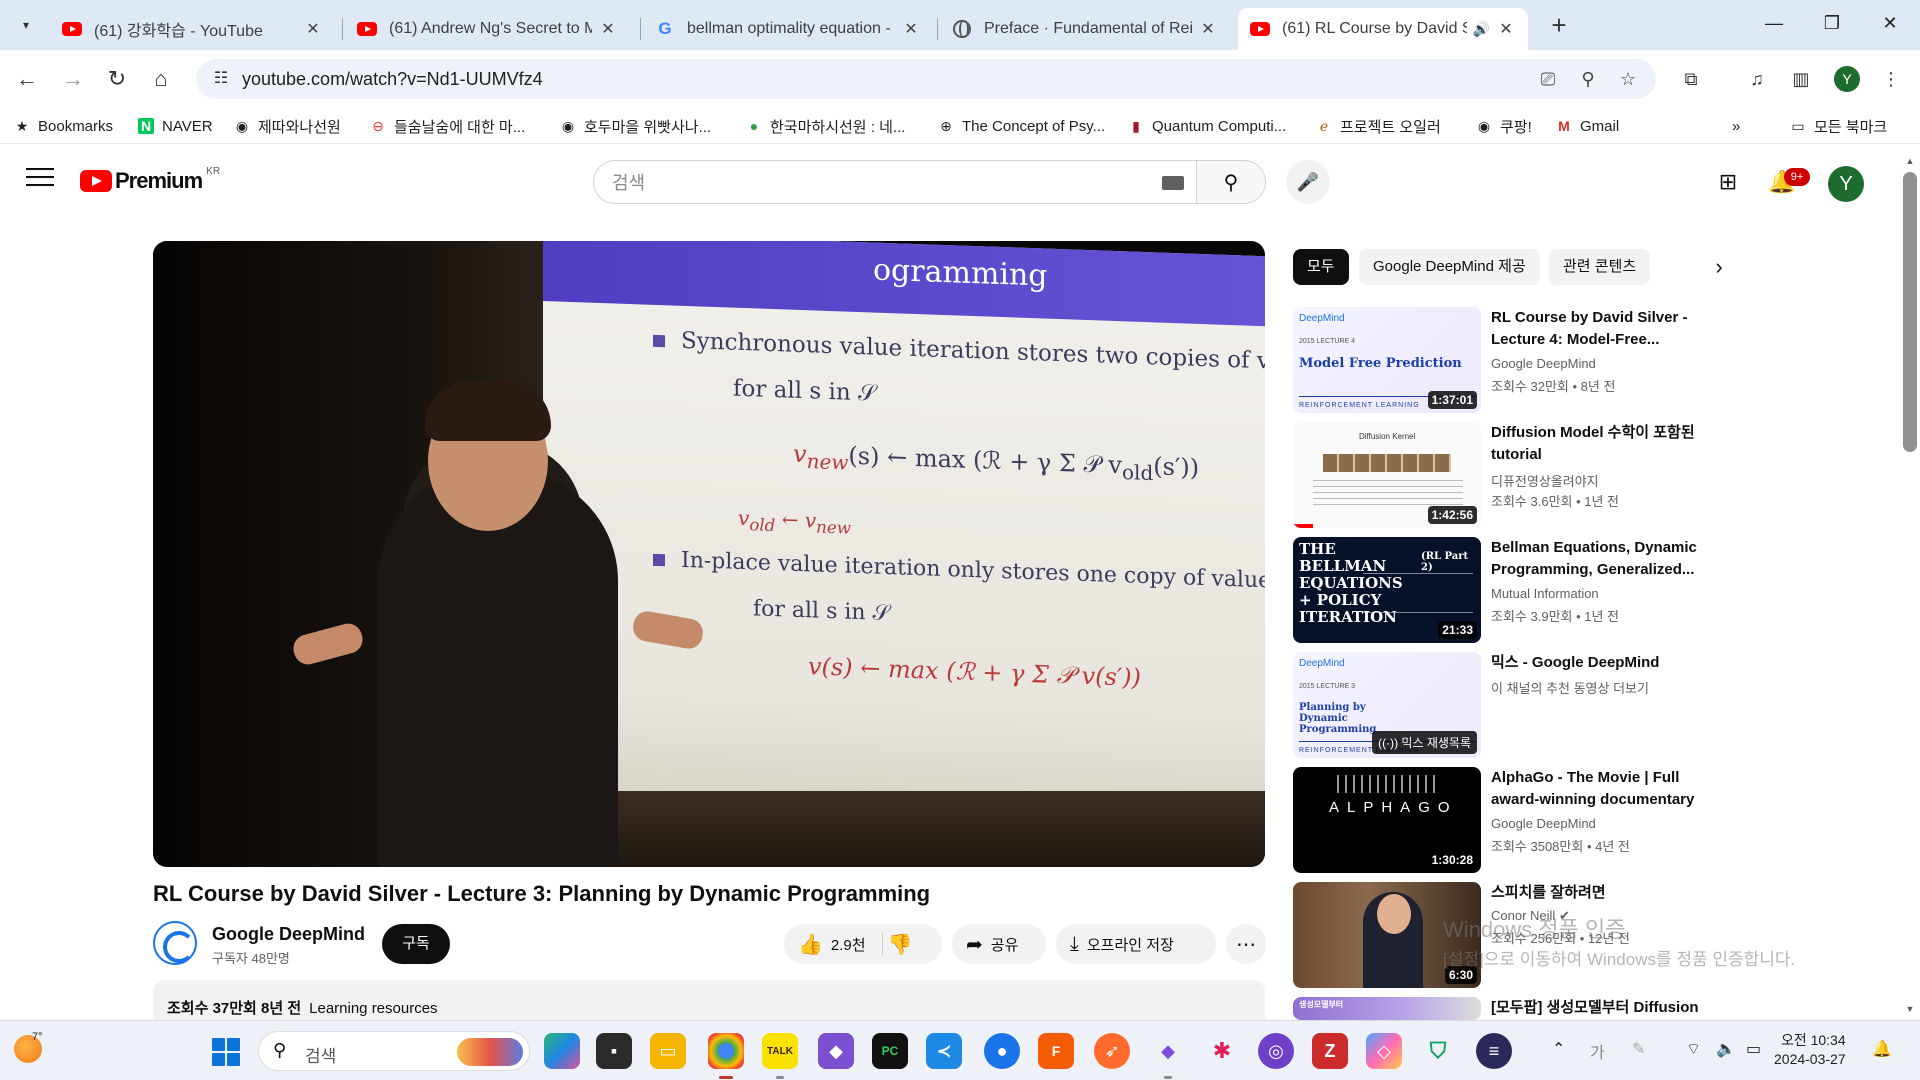 The width and height of the screenshot is (1920, 1080). What do you see at coordinates (1801, 79) in the screenshot?
I see `side-panel-icon: ▥` at bounding box center [1801, 79].